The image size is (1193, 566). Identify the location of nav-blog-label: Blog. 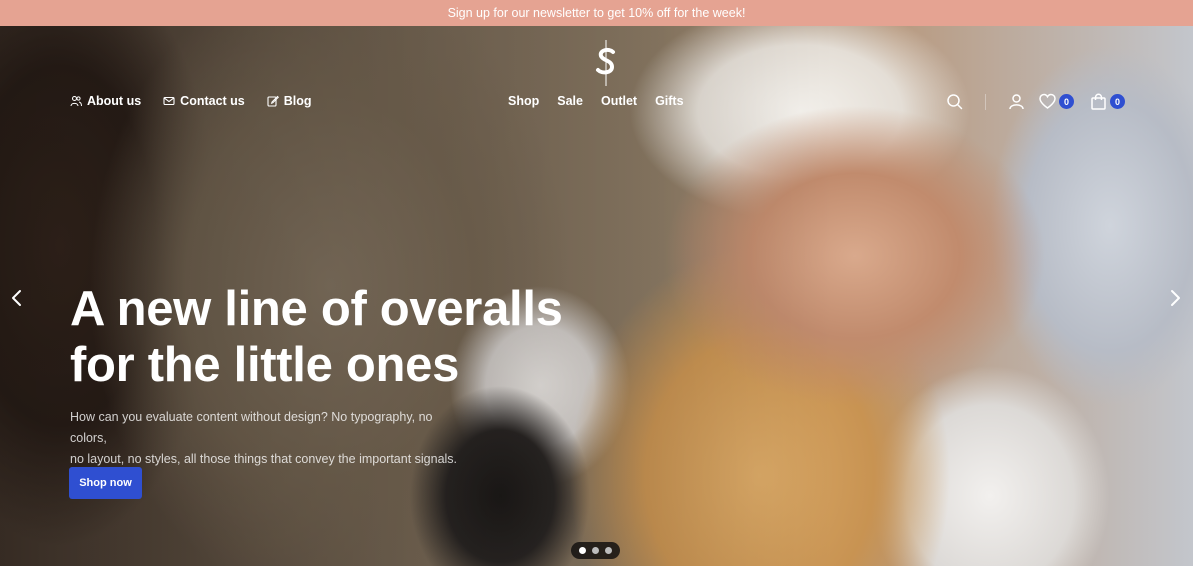
(297, 101).